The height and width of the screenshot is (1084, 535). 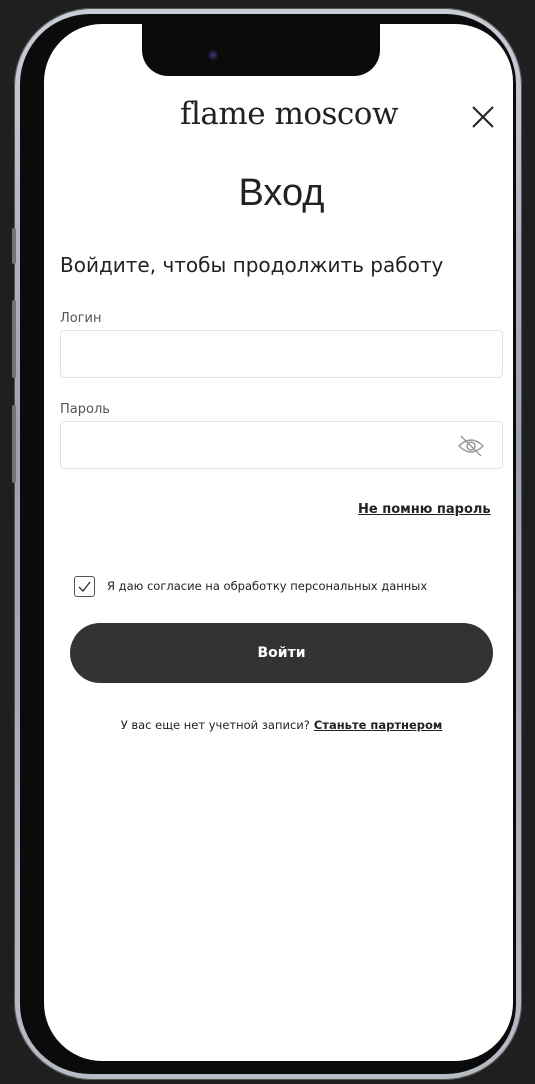 What do you see at coordinates (281, 193) in the screenshot?
I see `page-title: Вход` at bounding box center [281, 193].